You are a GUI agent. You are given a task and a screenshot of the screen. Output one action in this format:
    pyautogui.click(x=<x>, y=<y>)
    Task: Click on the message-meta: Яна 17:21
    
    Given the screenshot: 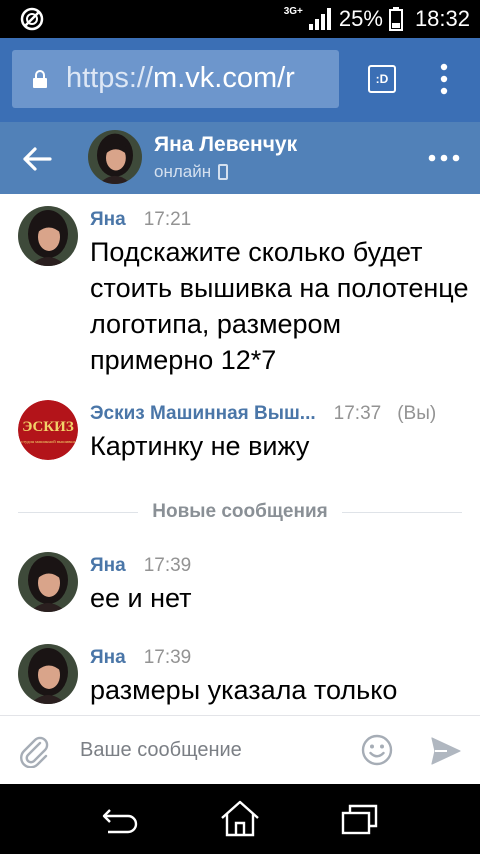 What is the action you would take?
    pyautogui.click(x=140, y=220)
    